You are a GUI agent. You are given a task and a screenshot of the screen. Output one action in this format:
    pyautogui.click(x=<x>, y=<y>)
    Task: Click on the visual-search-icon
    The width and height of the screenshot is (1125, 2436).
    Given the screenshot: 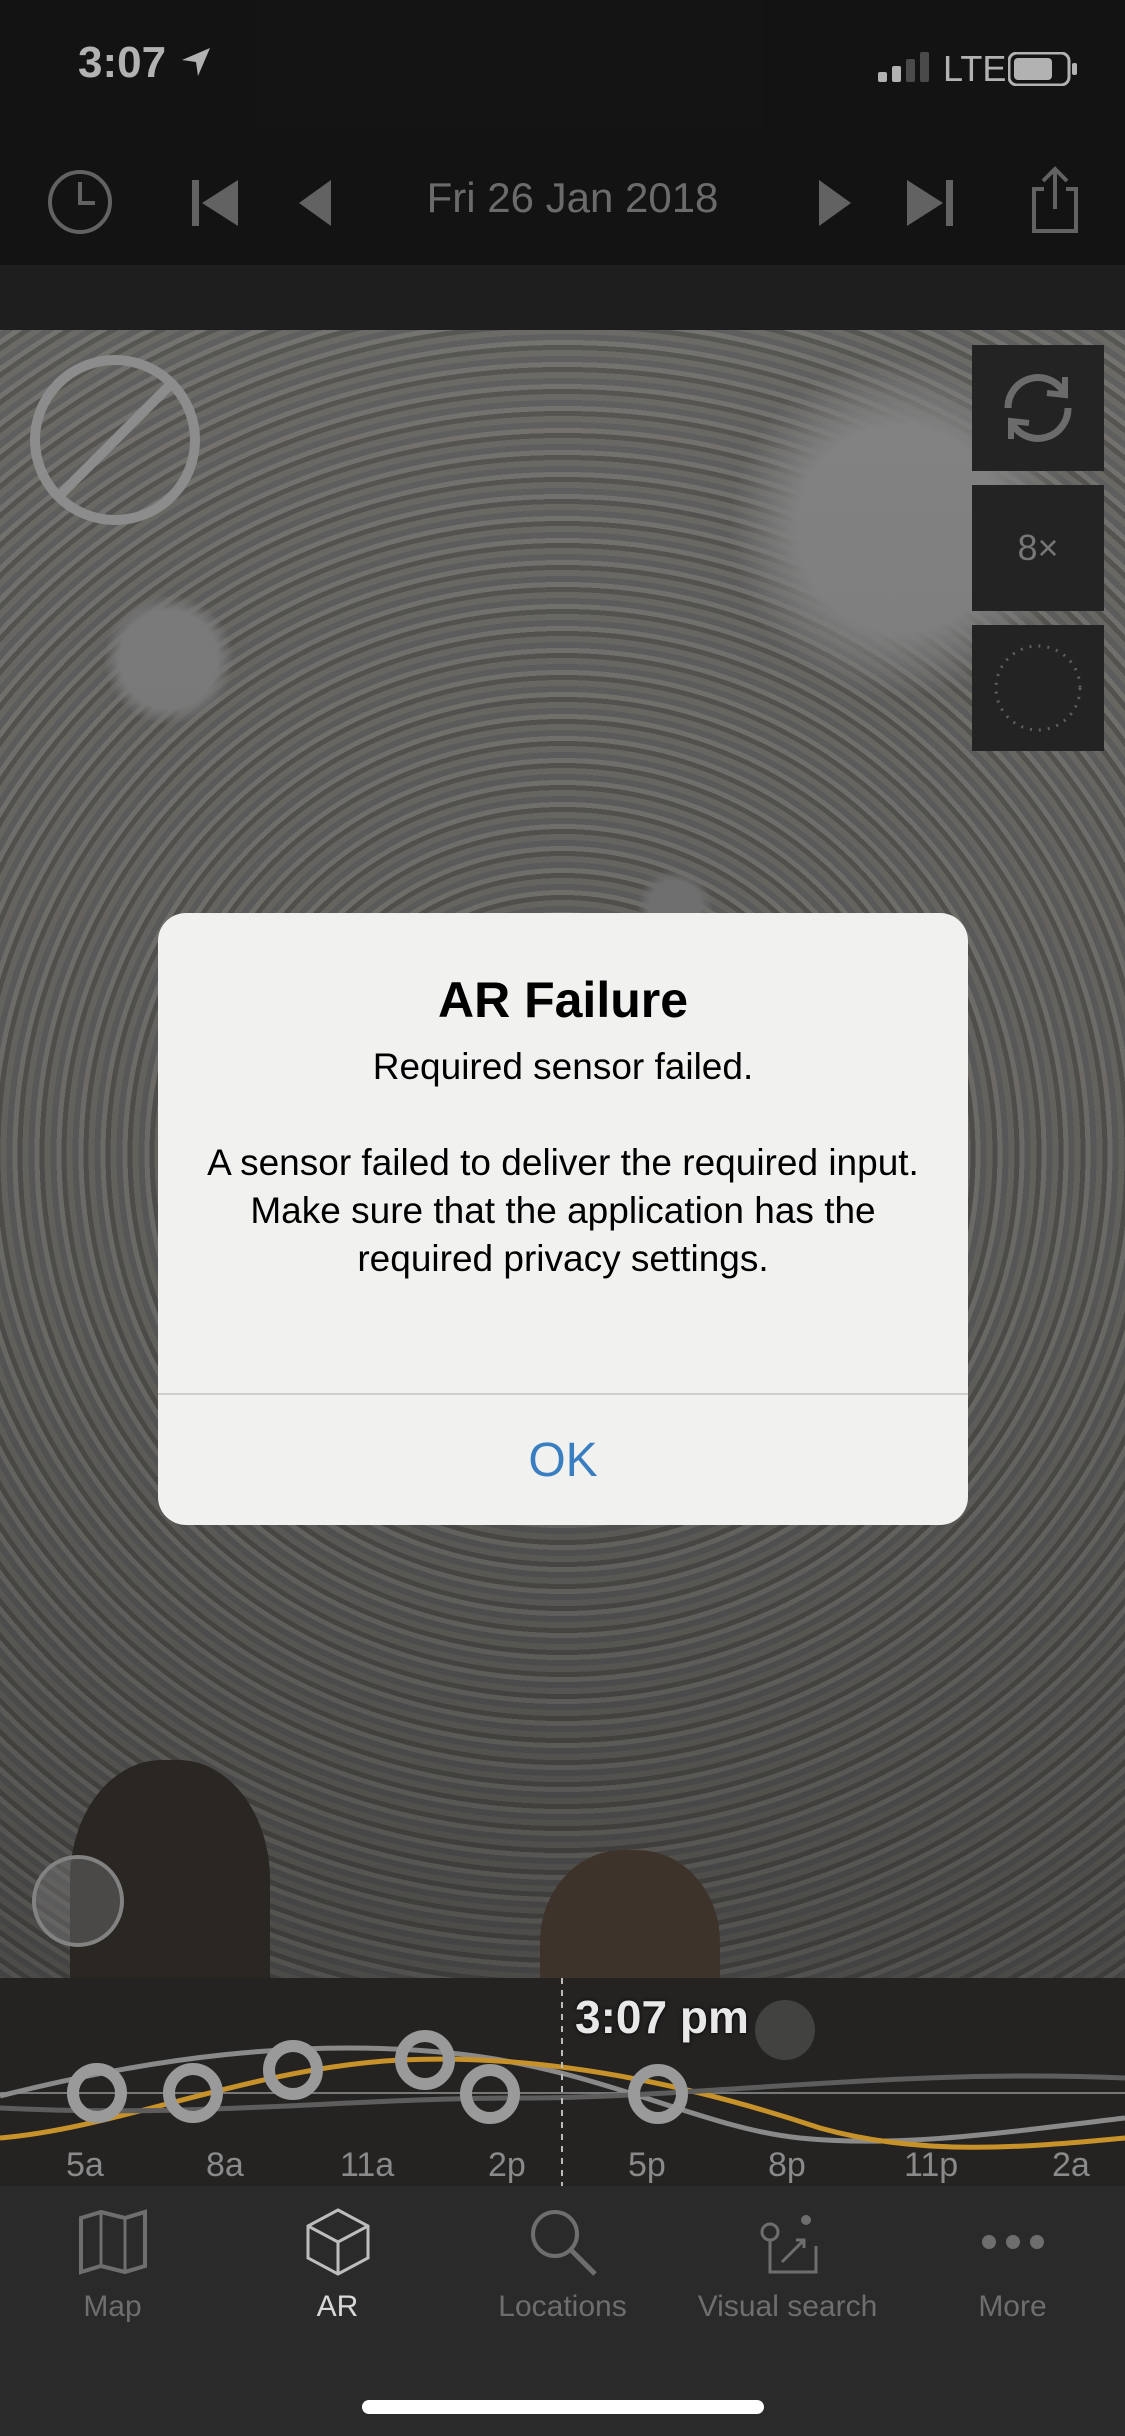 What is the action you would take?
    pyautogui.click(x=788, y=2244)
    